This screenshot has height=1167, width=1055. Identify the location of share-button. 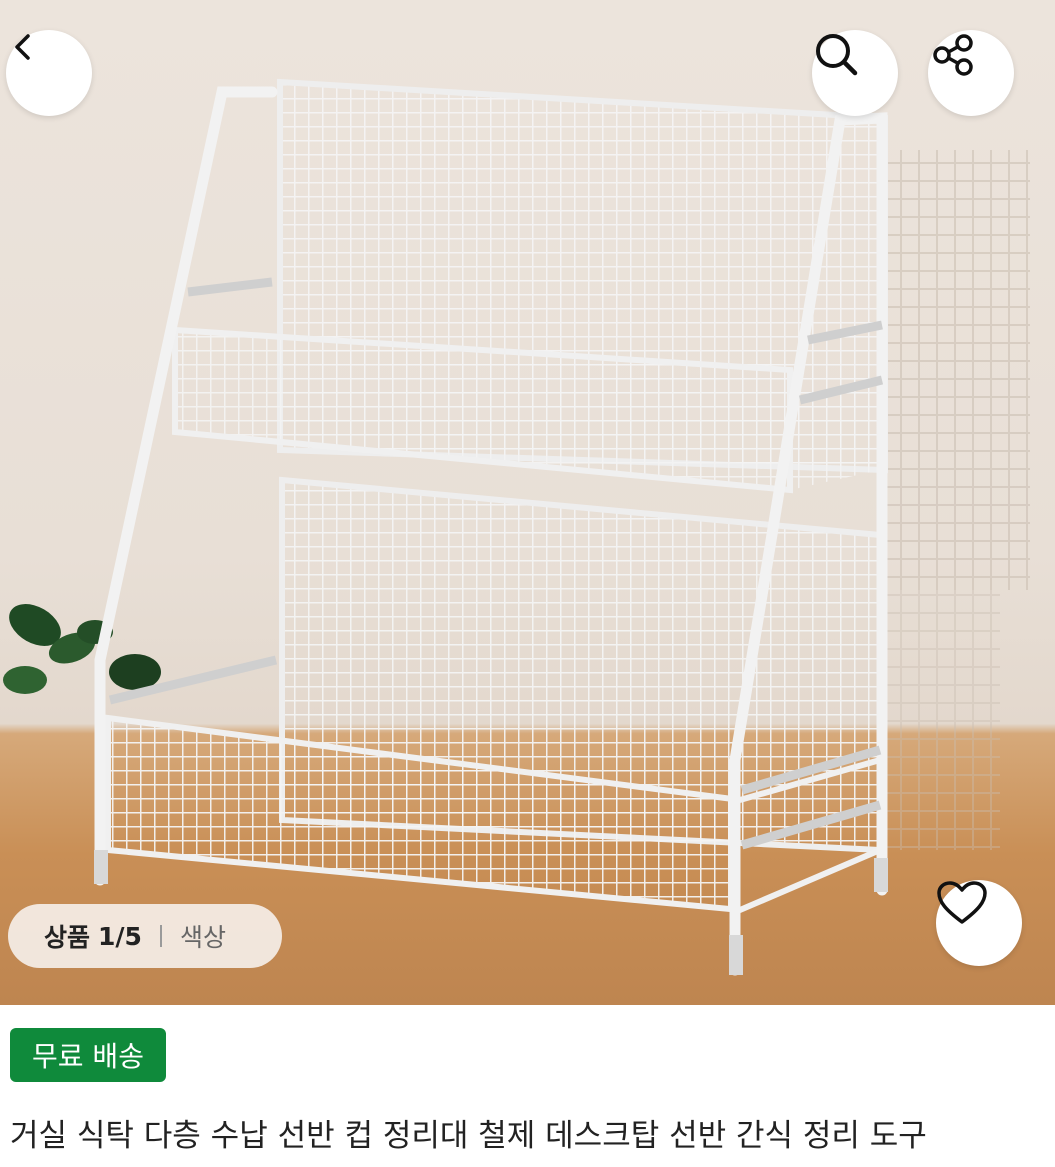
(971, 73).